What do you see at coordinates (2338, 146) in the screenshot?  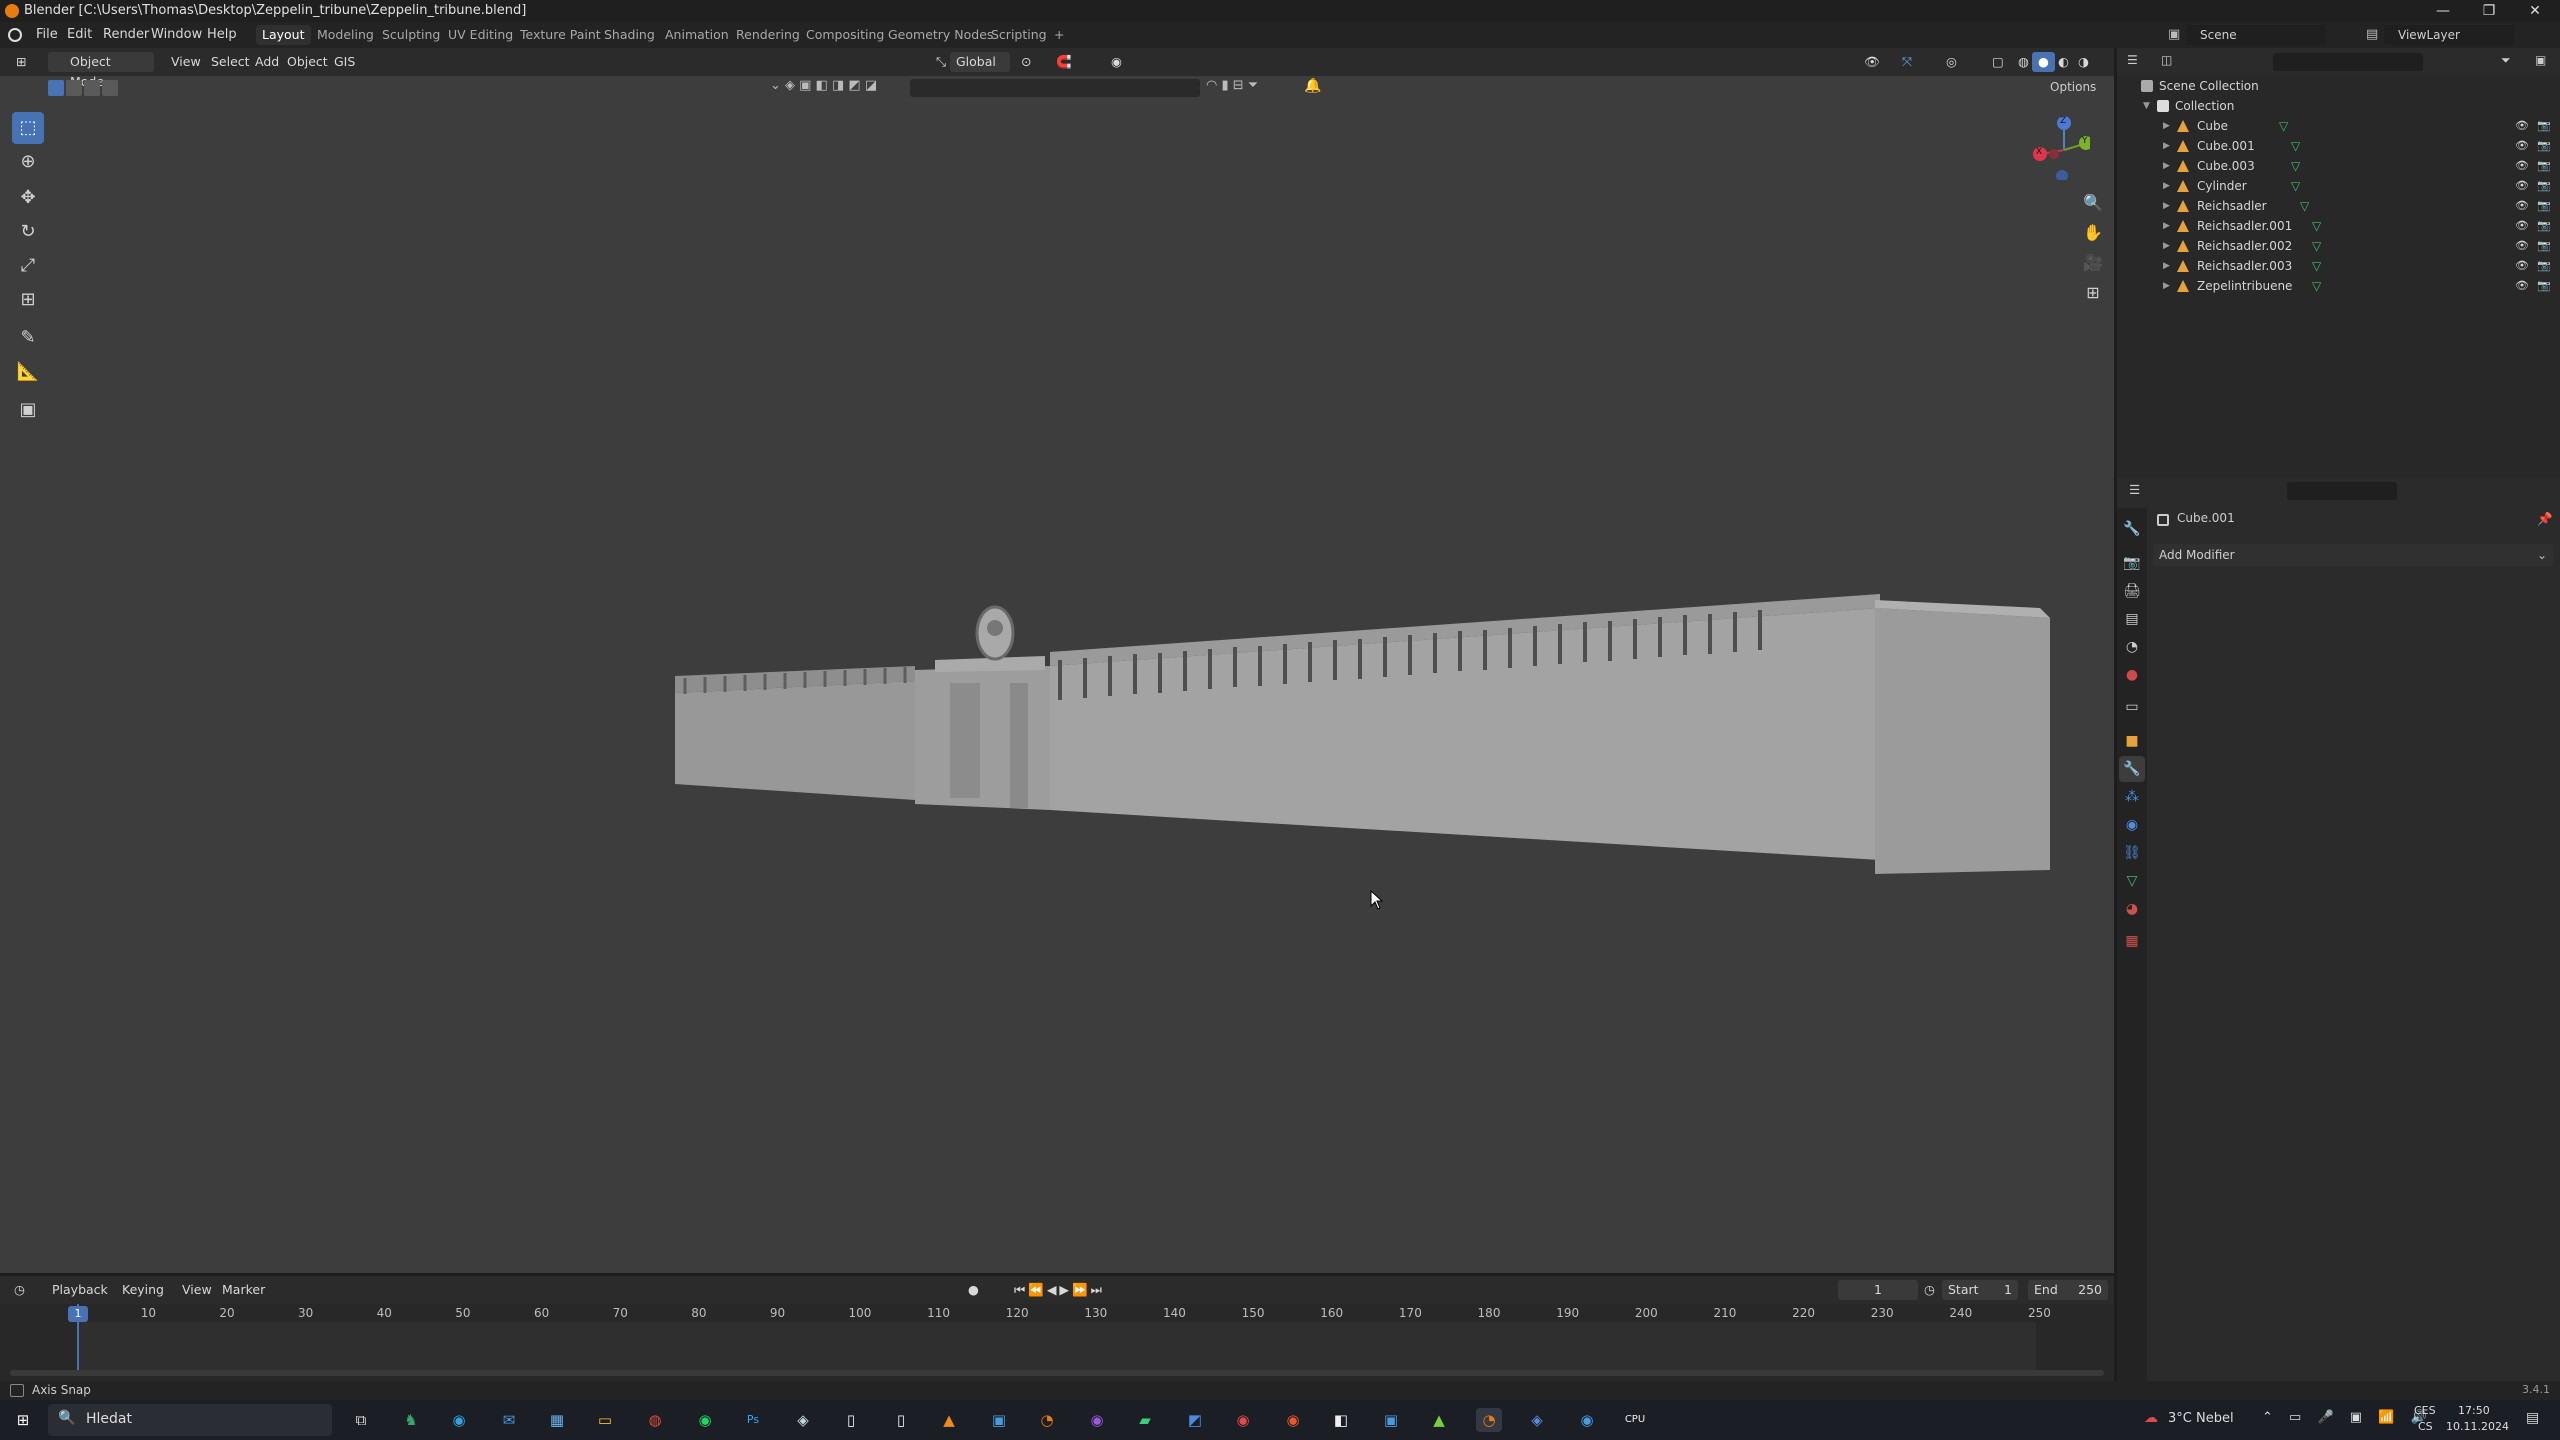 I see `outliner-item: ▶ Cube.001 ▽ 👁 📷` at bounding box center [2338, 146].